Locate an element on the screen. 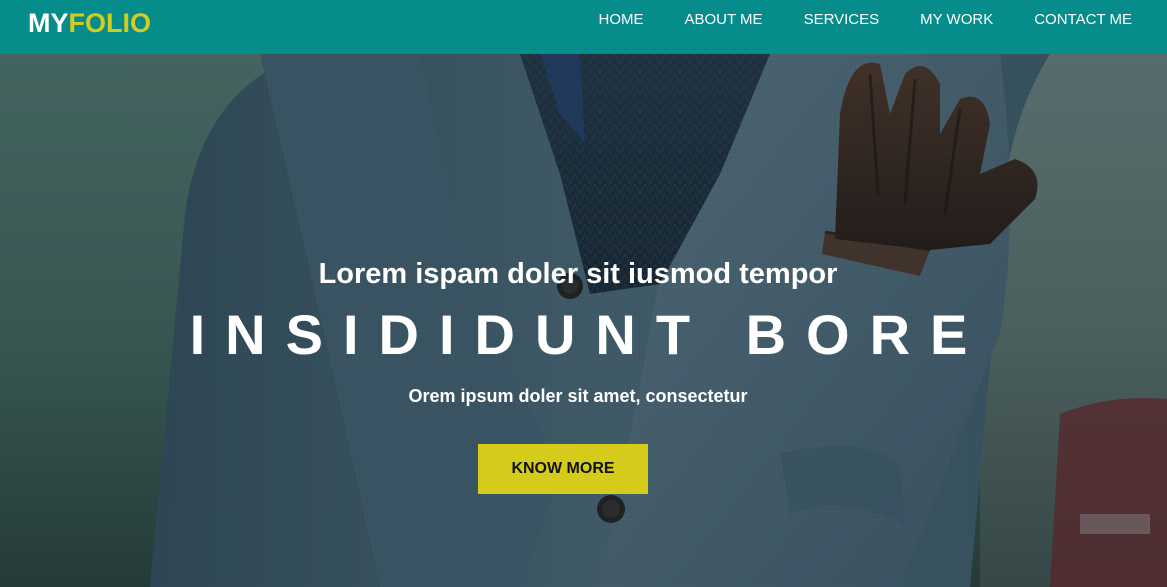 This screenshot has width=1167, height=587. nav-link-about-me: ABOUT ME is located at coordinates (723, 20).